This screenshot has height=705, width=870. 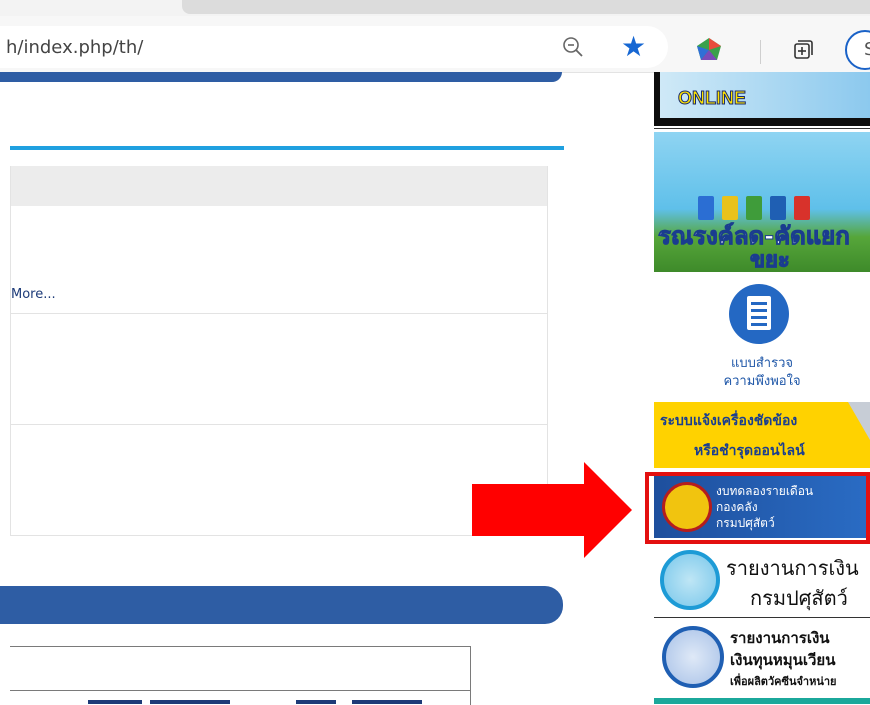 What do you see at coordinates (760, 52) in the screenshot?
I see `toolbar-divider` at bounding box center [760, 52].